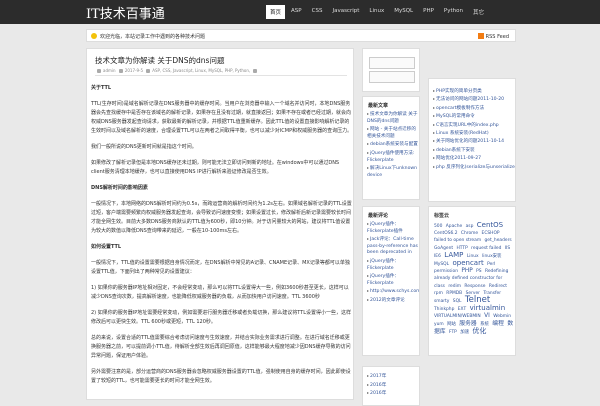 The width and height of the screenshot is (600, 406). Describe the element at coordinates (392, 77) in the screenshot. I see `search-field-secondary` at that location.